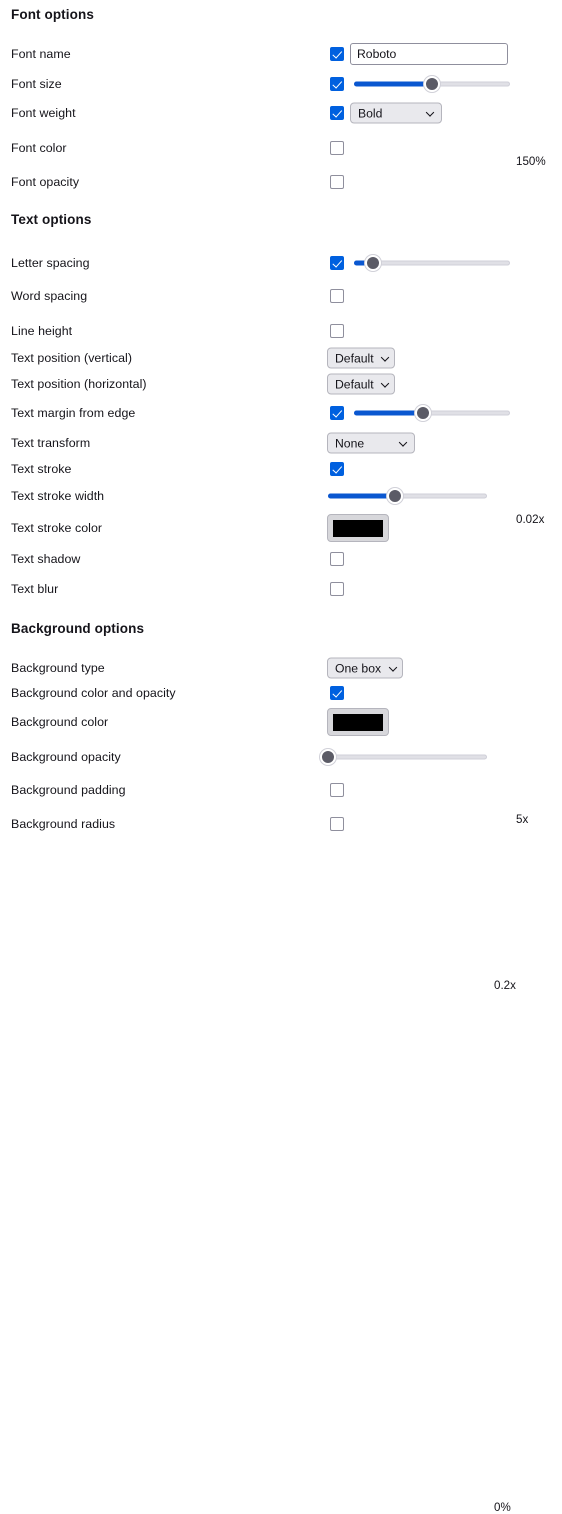 Image resolution: width=562 pixels, height=1514 pixels. I want to click on label-font-color: Font color, so click(39, 148).